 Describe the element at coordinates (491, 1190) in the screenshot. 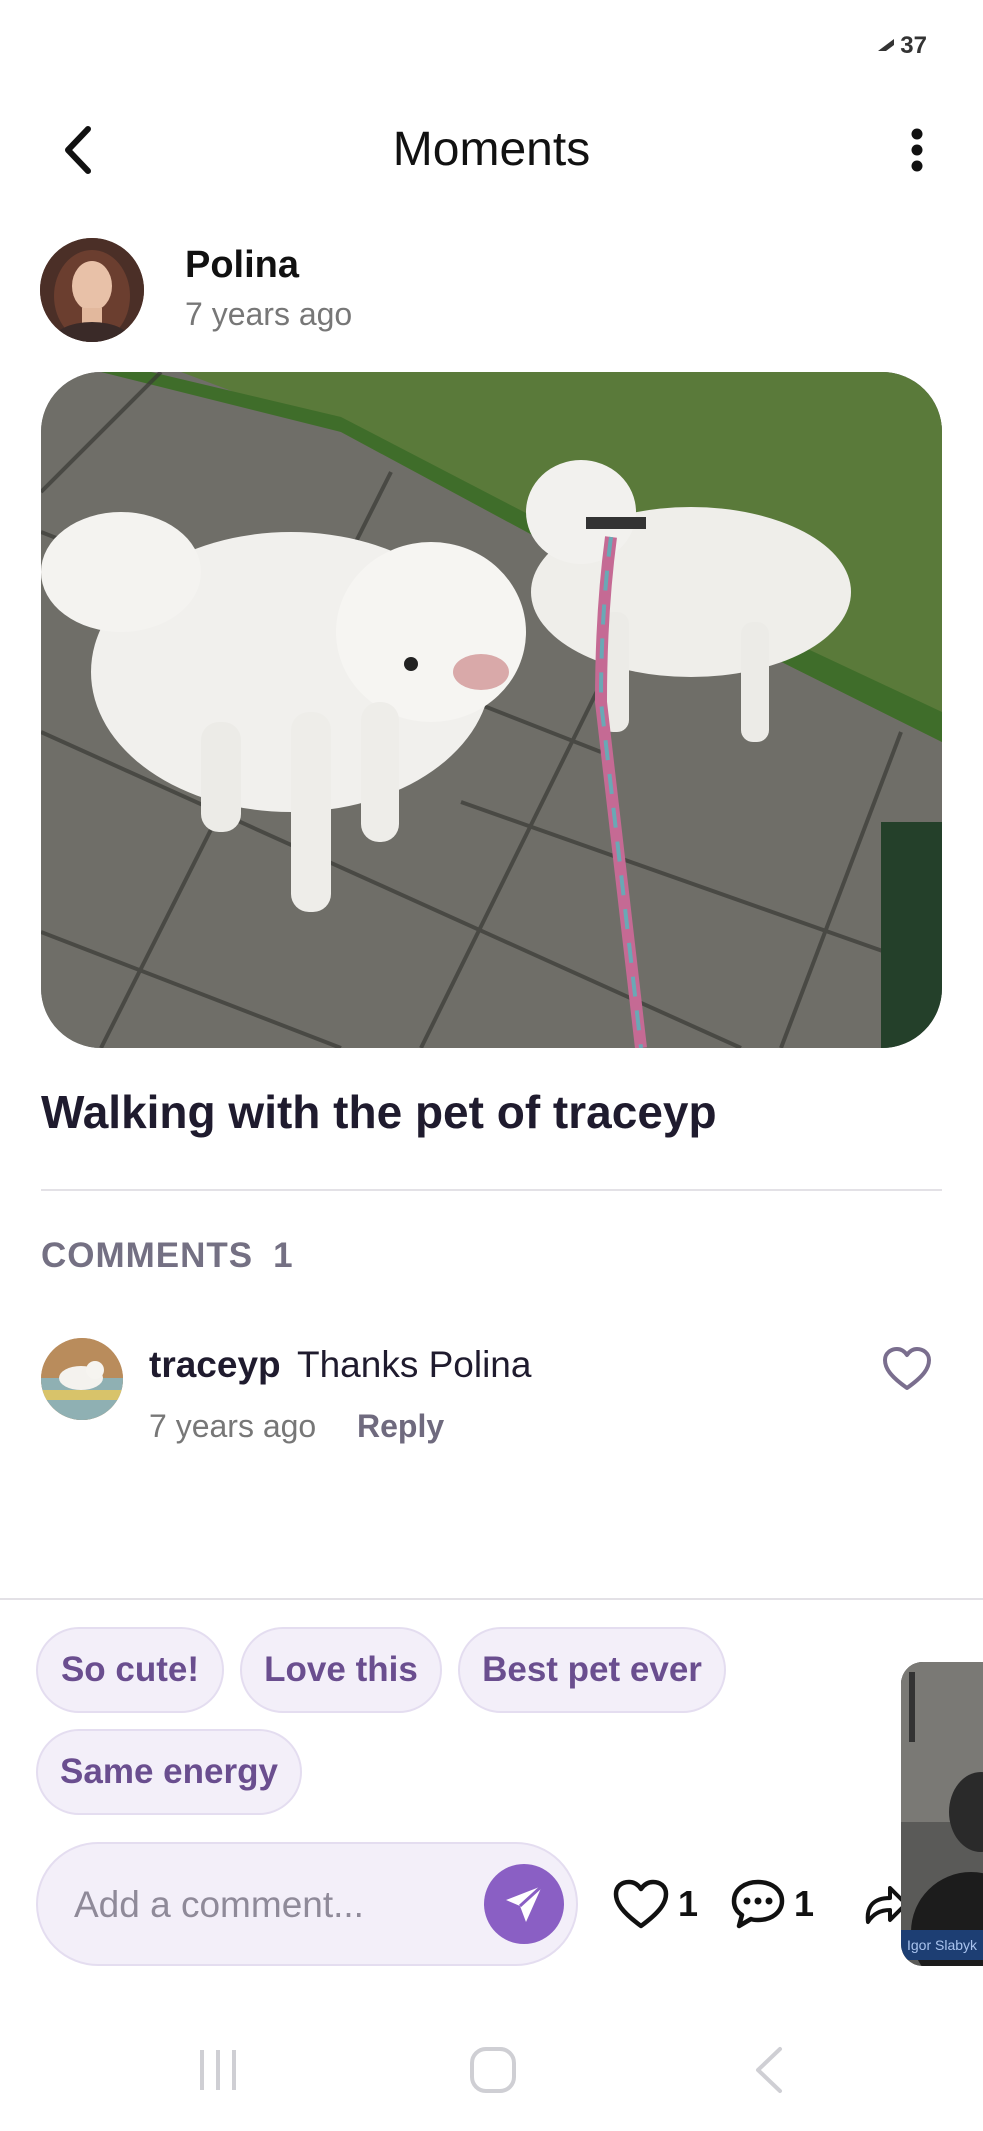

I see `divider` at that location.